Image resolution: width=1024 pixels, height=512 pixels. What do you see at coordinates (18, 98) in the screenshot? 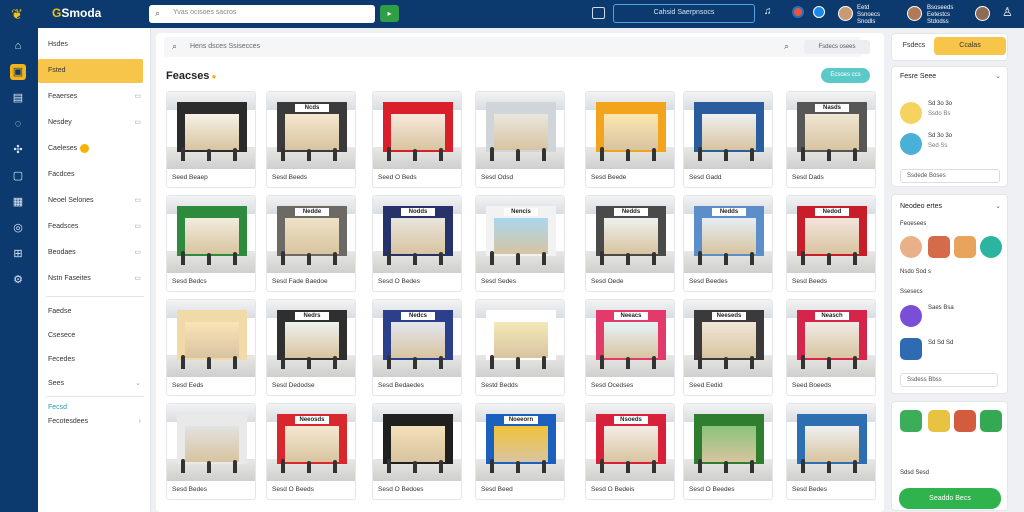
I see `grid-icon: ▤` at bounding box center [18, 98].